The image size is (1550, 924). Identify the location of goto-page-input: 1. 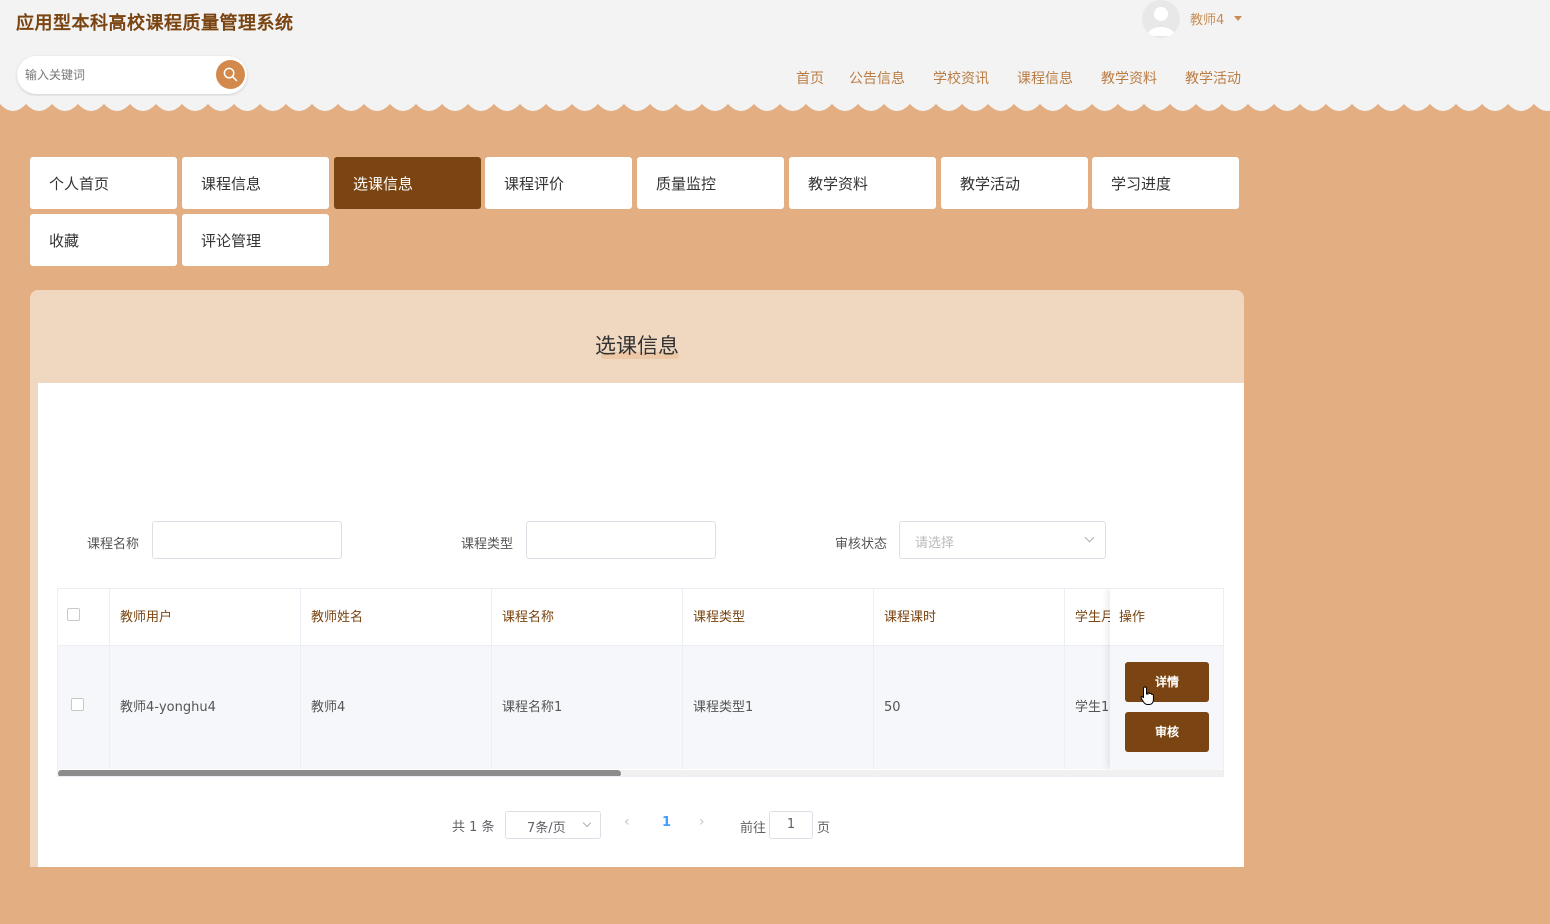
(791, 825).